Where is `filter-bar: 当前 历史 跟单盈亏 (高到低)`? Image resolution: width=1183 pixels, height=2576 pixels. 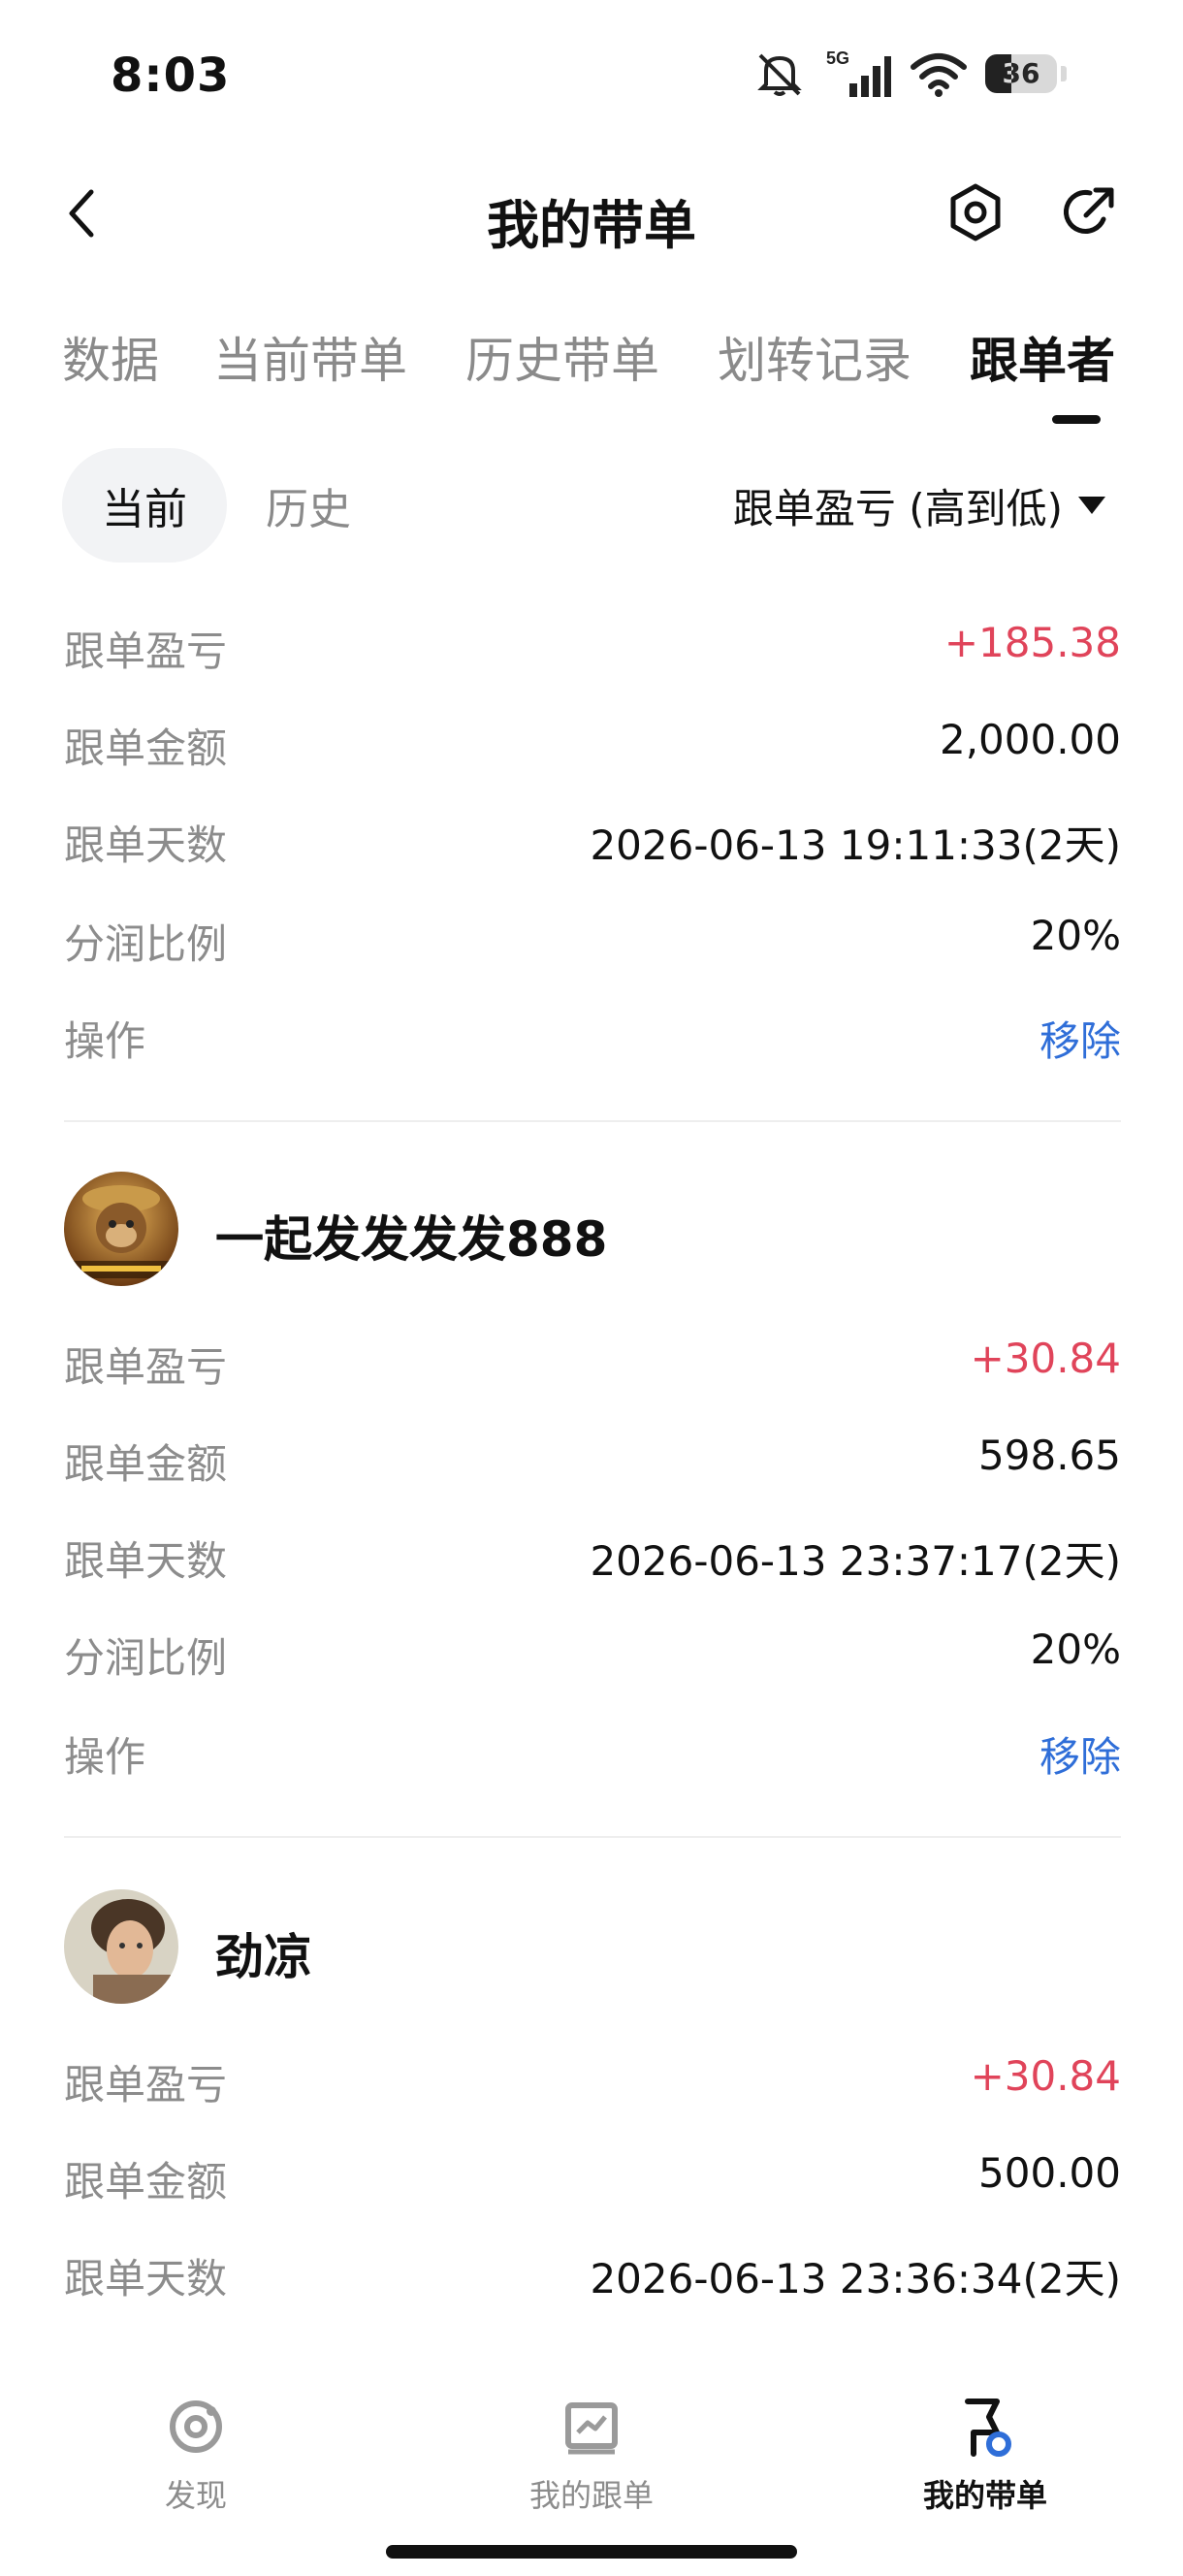 filter-bar: 当前 历史 跟单盈亏 (高到低) is located at coordinates (591, 506).